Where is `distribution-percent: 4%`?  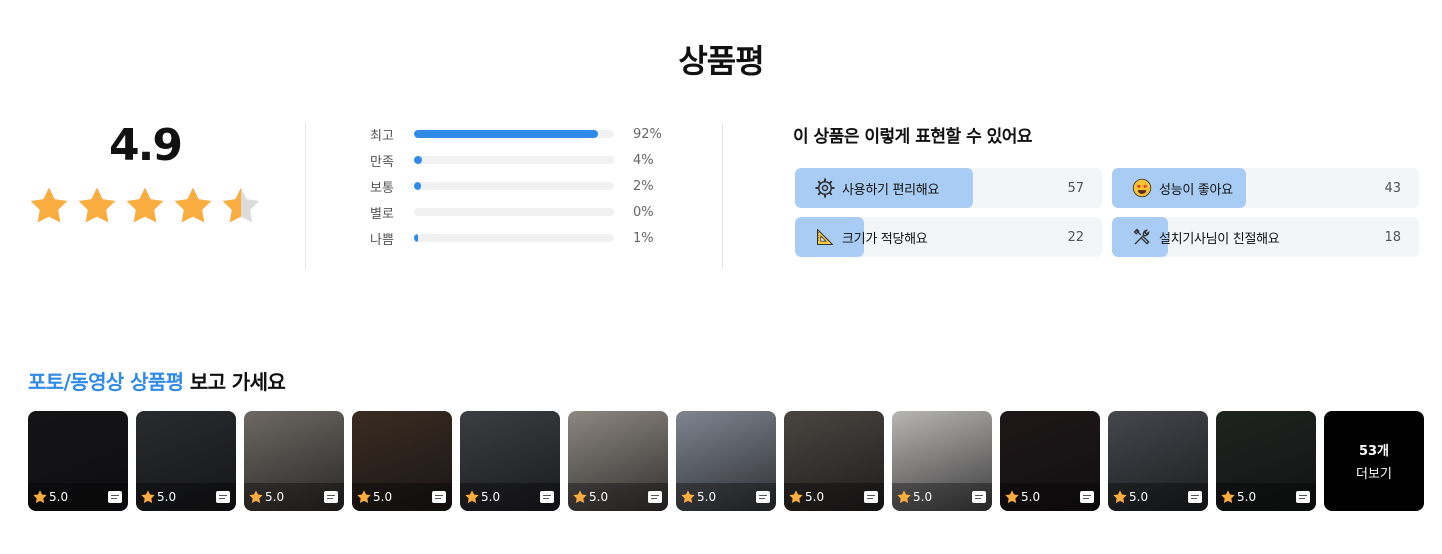
distribution-percent: 4% is located at coordinates (643, 160).